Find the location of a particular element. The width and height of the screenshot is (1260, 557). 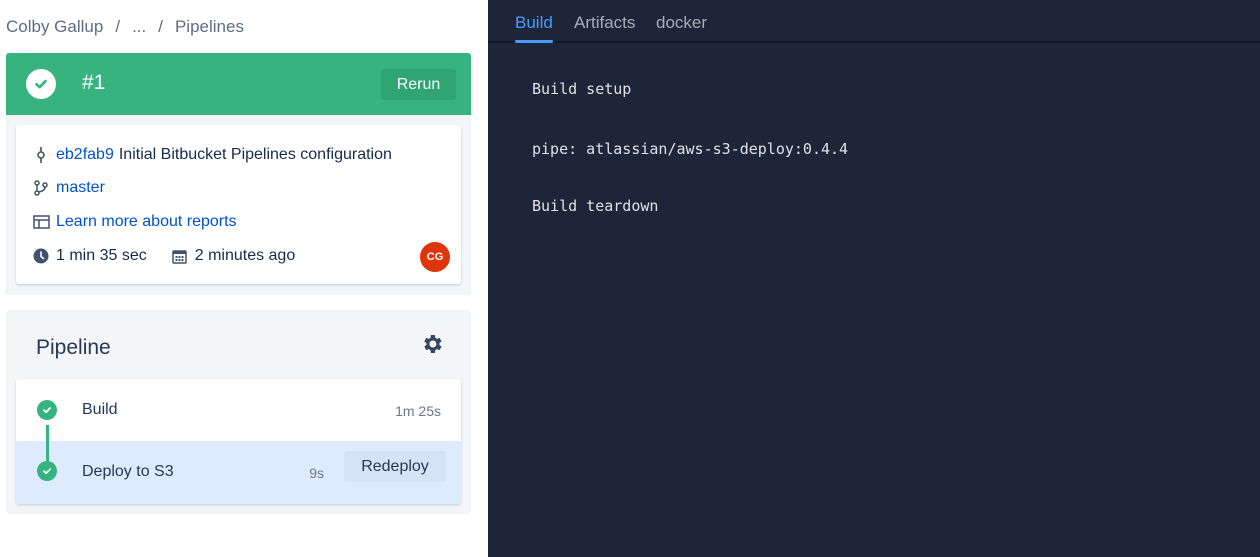

step-success-icon is located at coordinates (47, 410).